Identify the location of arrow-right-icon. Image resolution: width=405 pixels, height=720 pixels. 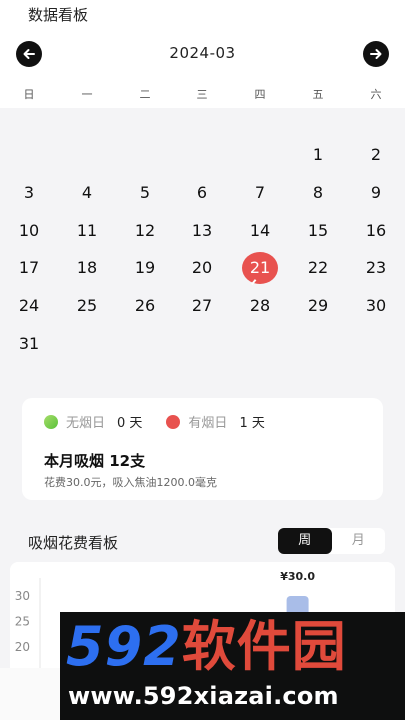
(376, 54).